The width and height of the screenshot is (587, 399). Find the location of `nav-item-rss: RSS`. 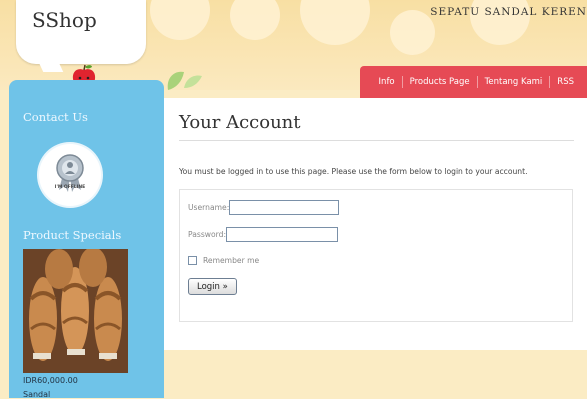

nav-item-rss: RSS is located at coordinates (565, 82).